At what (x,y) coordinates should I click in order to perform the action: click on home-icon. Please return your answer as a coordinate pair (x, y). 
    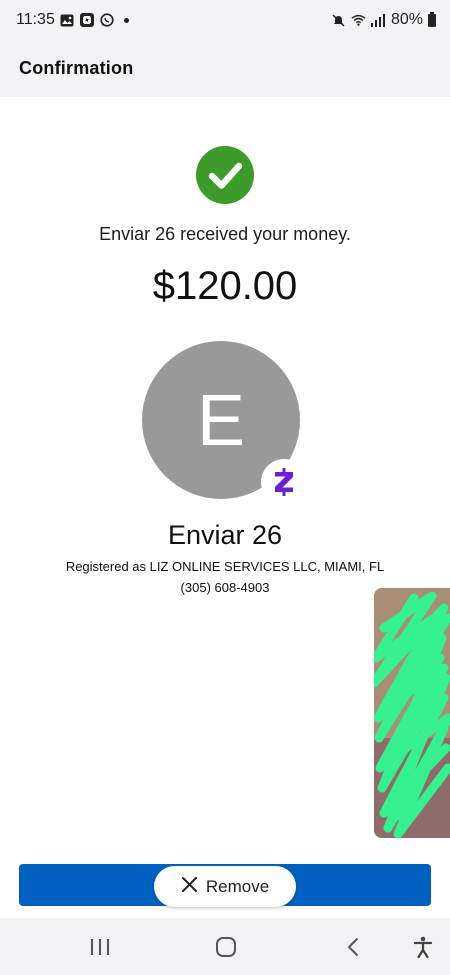
    Looking at the image, I should click on (226, 947).